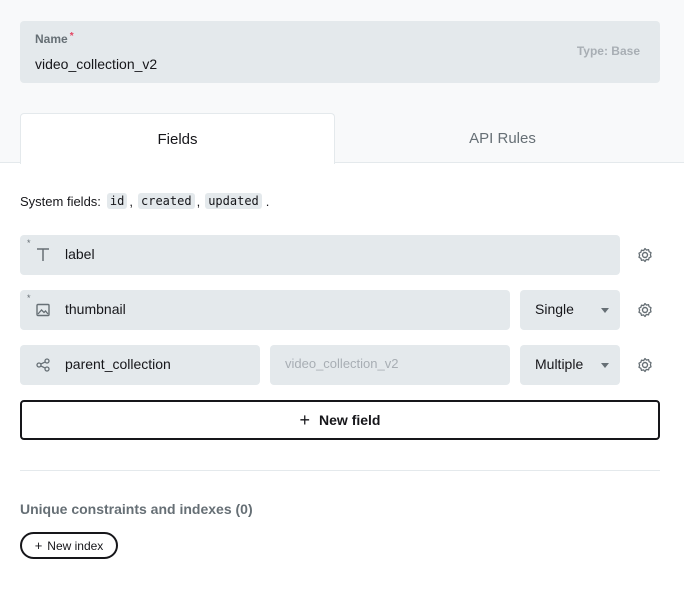 The height and width of the screenshot is (598, 684). I want to click on relation-collection-select: video_collection_v2, so click(390, 365).